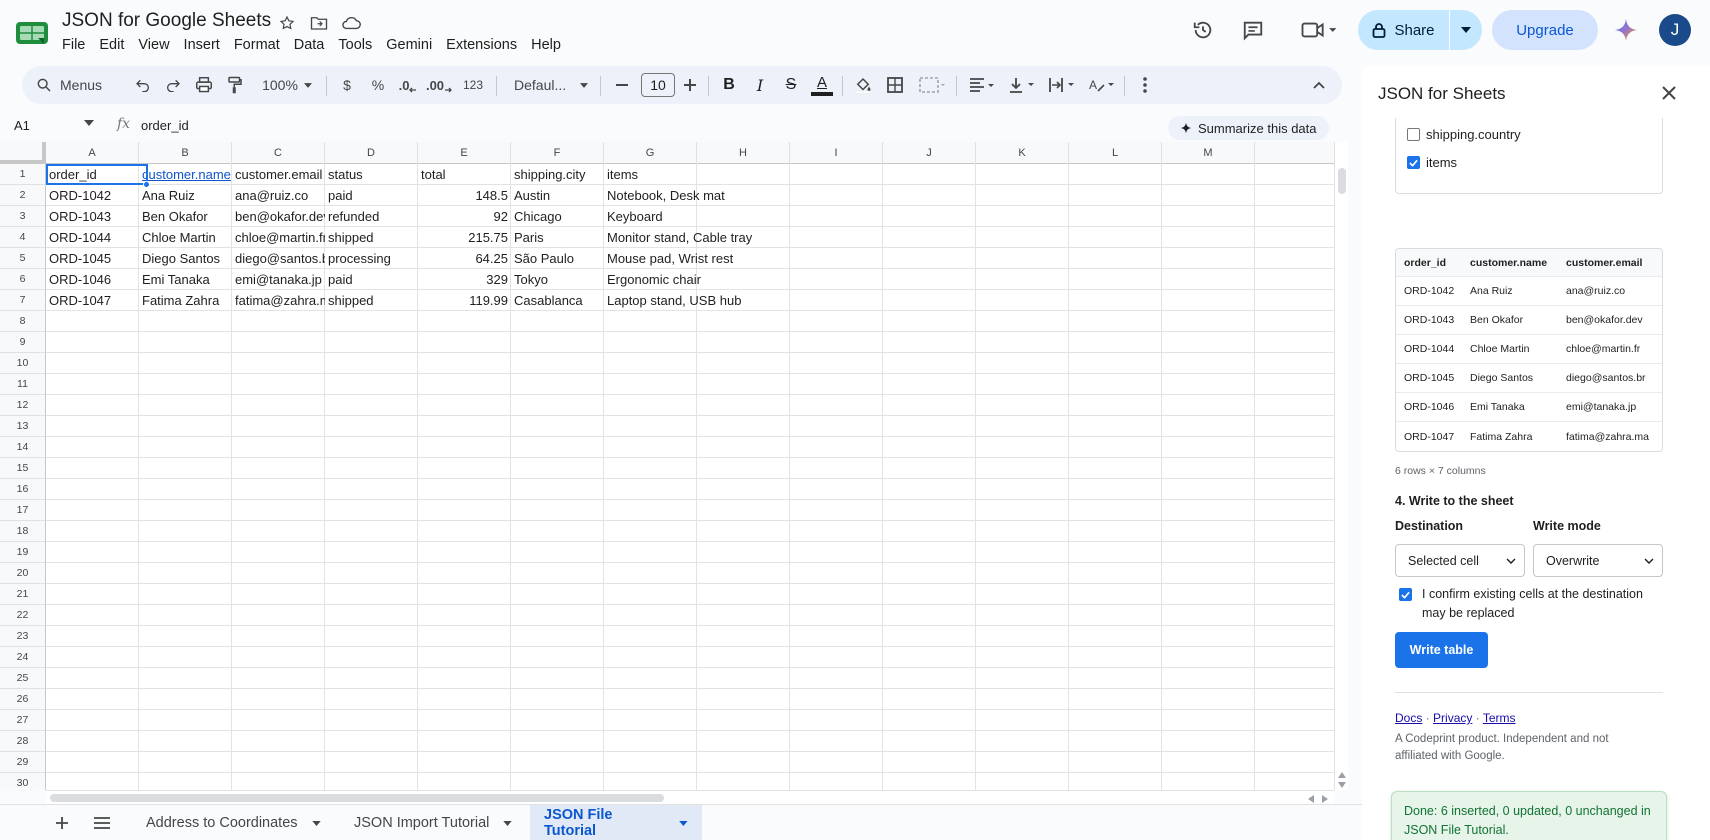 The image size is (1710, 840). Describe the element at coordinates (650, 153) in the screenshot. I see `column-header-g: G` at that location.